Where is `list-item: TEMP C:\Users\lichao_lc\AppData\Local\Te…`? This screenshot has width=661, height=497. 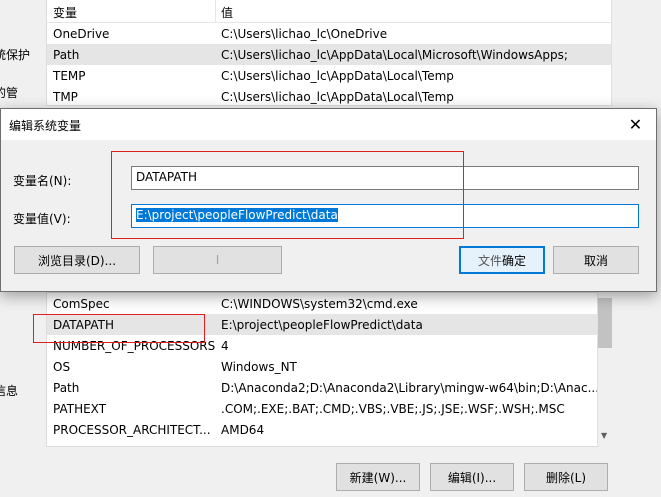 list-item: TEMP C:\Users\lichao_lc\AppData\Local\Te… is located at coordinates (329, 75).